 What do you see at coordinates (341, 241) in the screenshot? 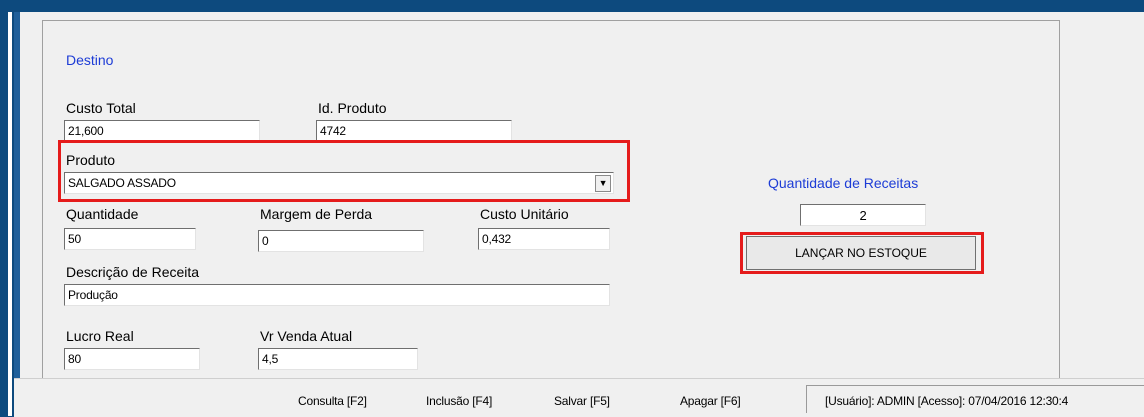
I see `margem-perda-field: 0` at bounding box center [341, 241].